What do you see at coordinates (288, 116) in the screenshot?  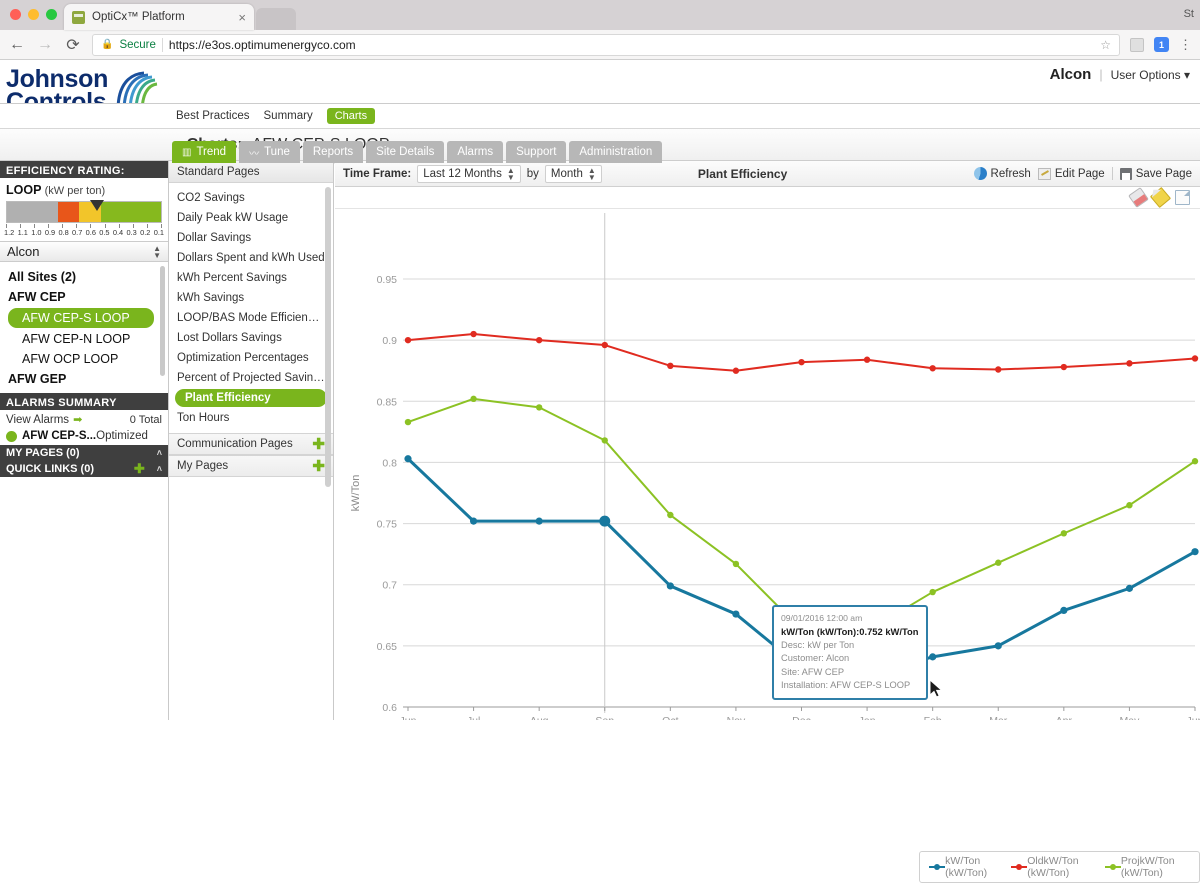 I see `subtab-summary: Summary` at bounding box center [288, 116].